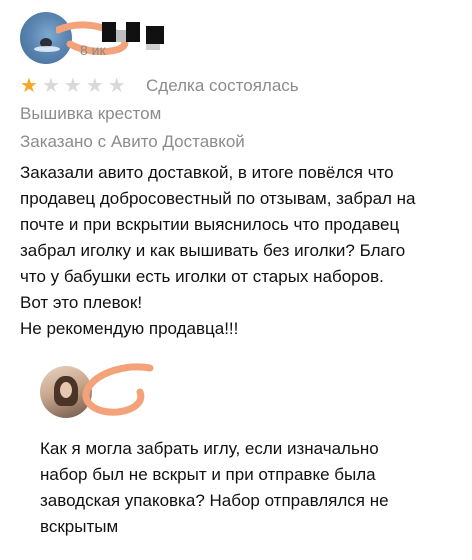 The image size is (472, 560). I want to click on reply-text-line: набор был не вскрыт и при отправке была, so click(208, 474).